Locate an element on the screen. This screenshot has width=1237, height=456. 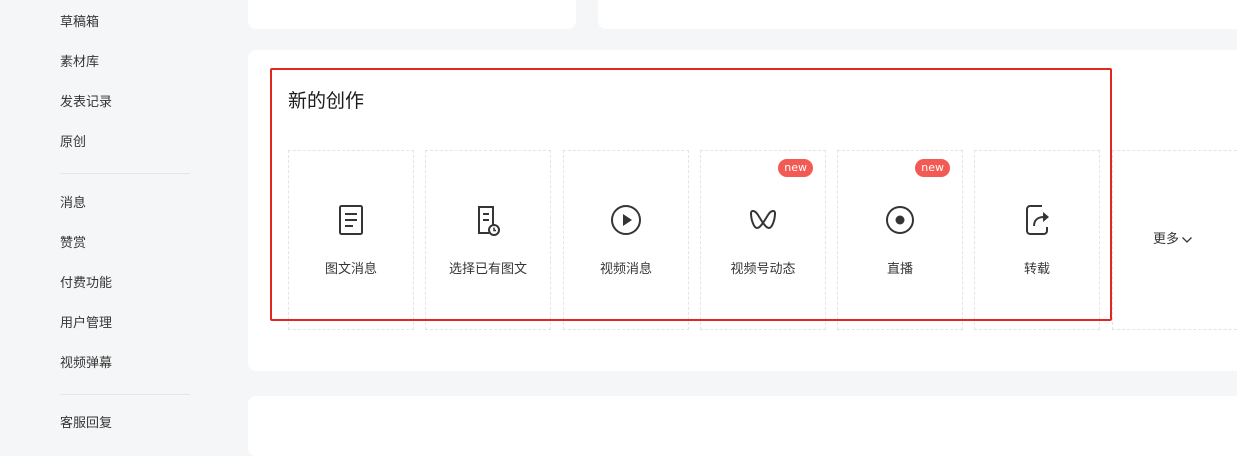
more-label: 更多 is located at coordinates (1166, 239).